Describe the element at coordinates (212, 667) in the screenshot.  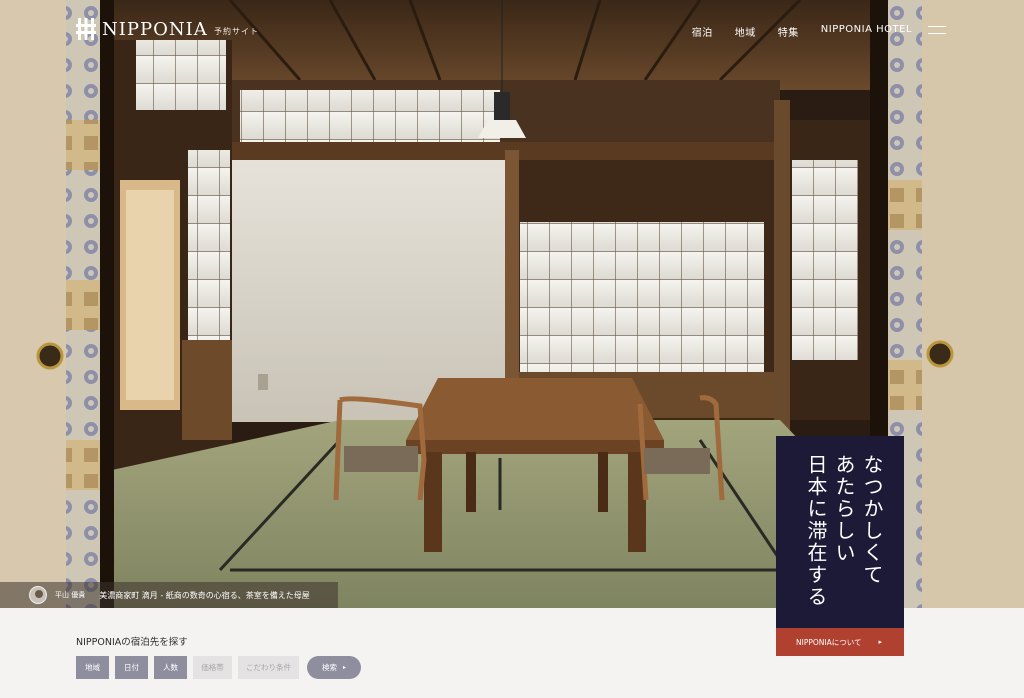
I see `filter-price: 価格帯` at that location.